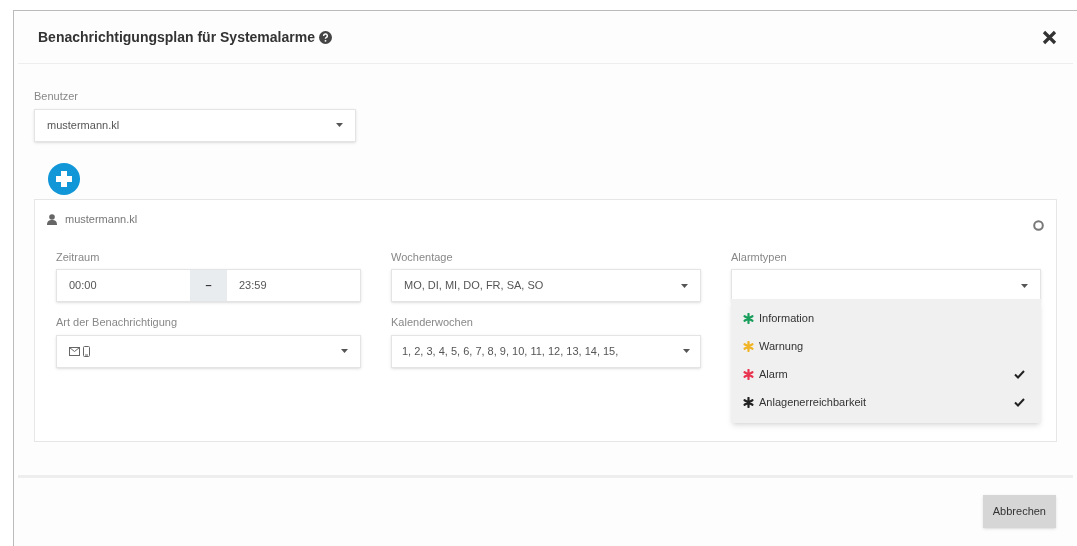 The height and width of the screenshot is (546, 1077). Describe the element at coordinates (83, 125) in the screenshot. I see `select-value: mustermann.kl` at that location.